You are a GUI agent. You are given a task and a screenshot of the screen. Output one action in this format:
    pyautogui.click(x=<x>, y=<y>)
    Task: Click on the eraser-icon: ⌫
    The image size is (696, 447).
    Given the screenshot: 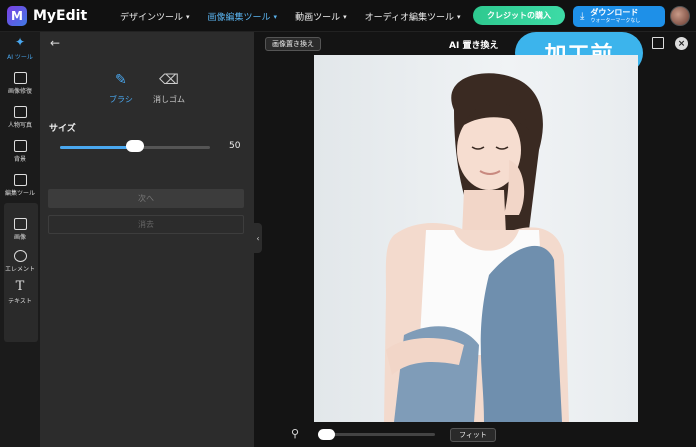 What is the action you would take?
    pyautogui.click(x=169, y=80)
    